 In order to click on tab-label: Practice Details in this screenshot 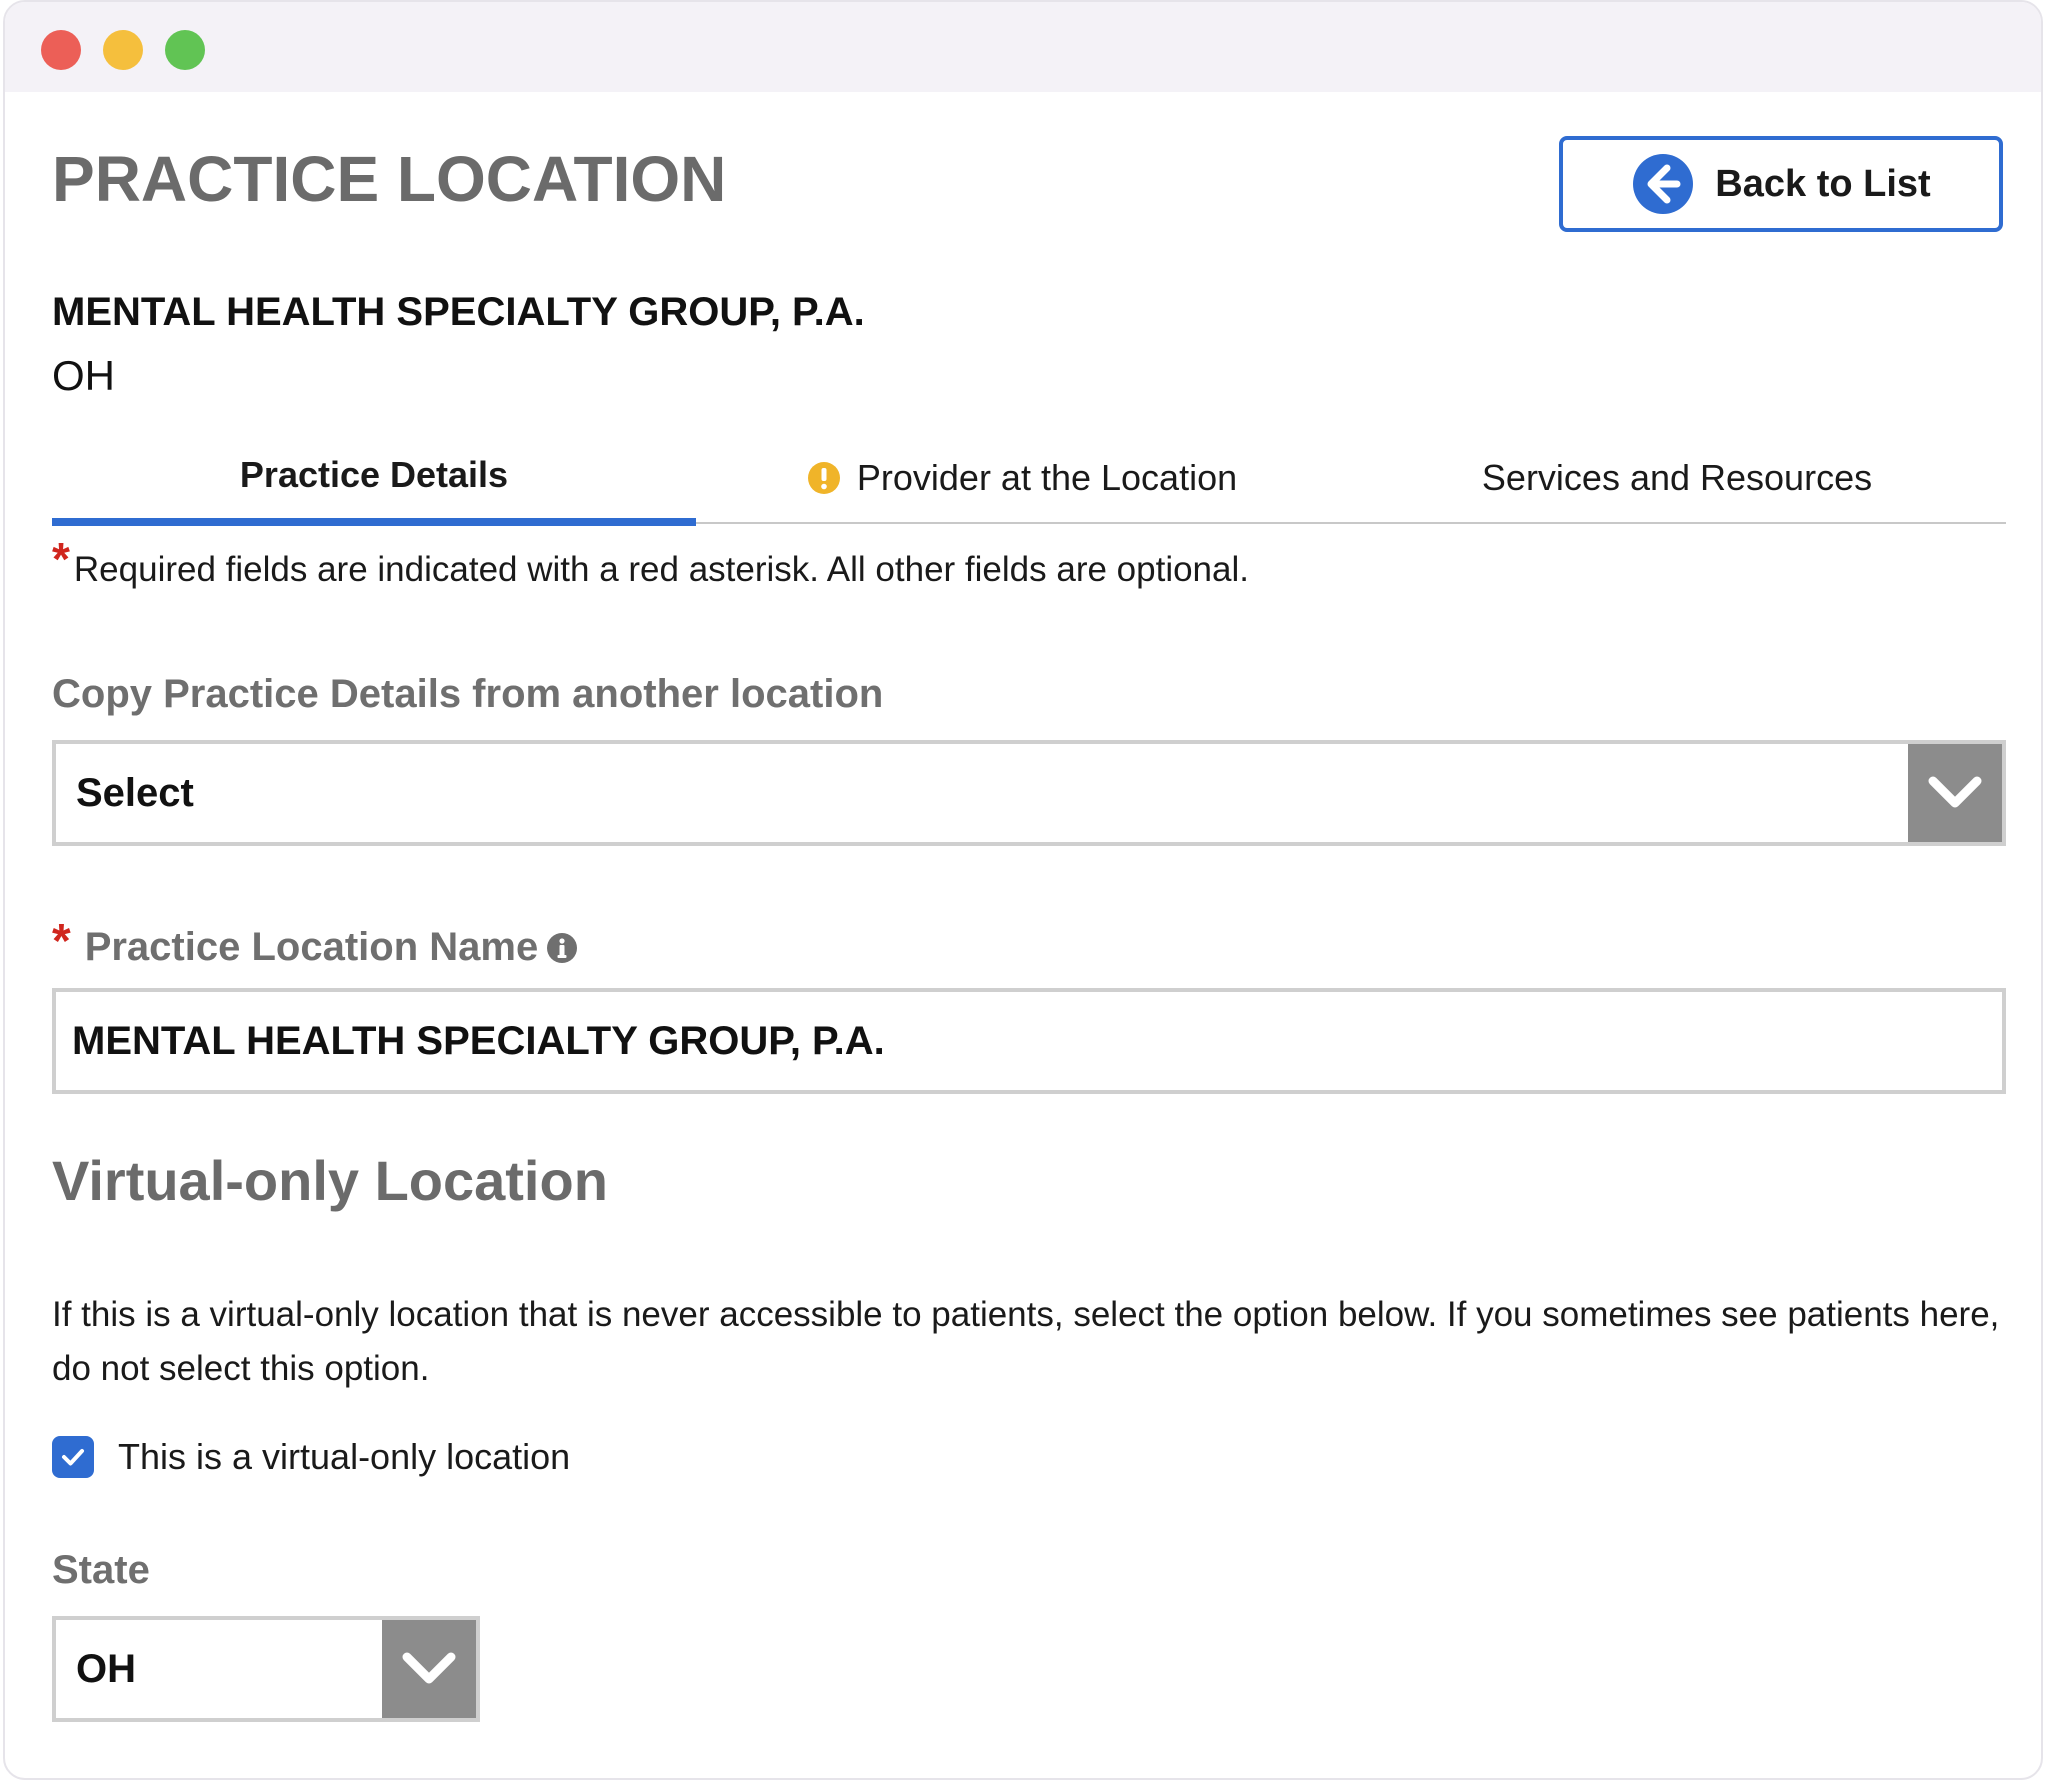, I will do `click(374, 474)`.